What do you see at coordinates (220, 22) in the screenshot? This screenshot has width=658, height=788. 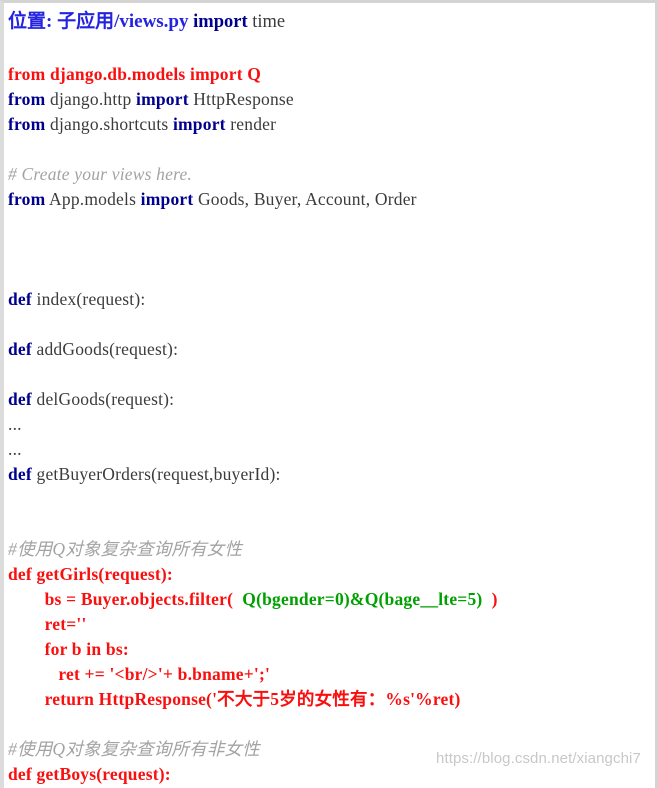 I see `header-import-keyword: import` at bounding box center [220, 22].